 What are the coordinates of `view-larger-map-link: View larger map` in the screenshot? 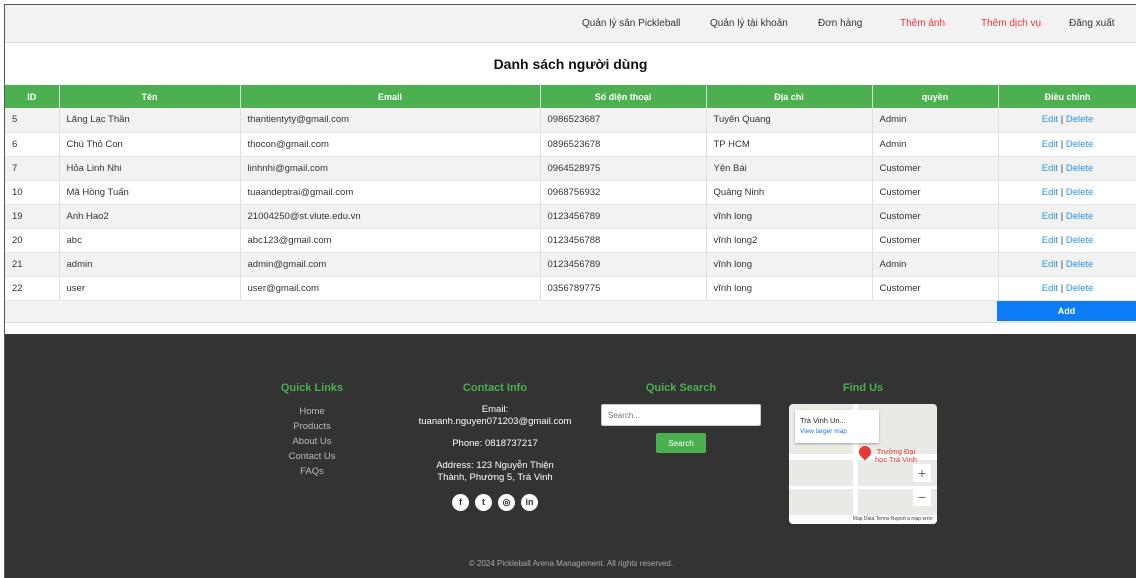 It's located at (837, 431).